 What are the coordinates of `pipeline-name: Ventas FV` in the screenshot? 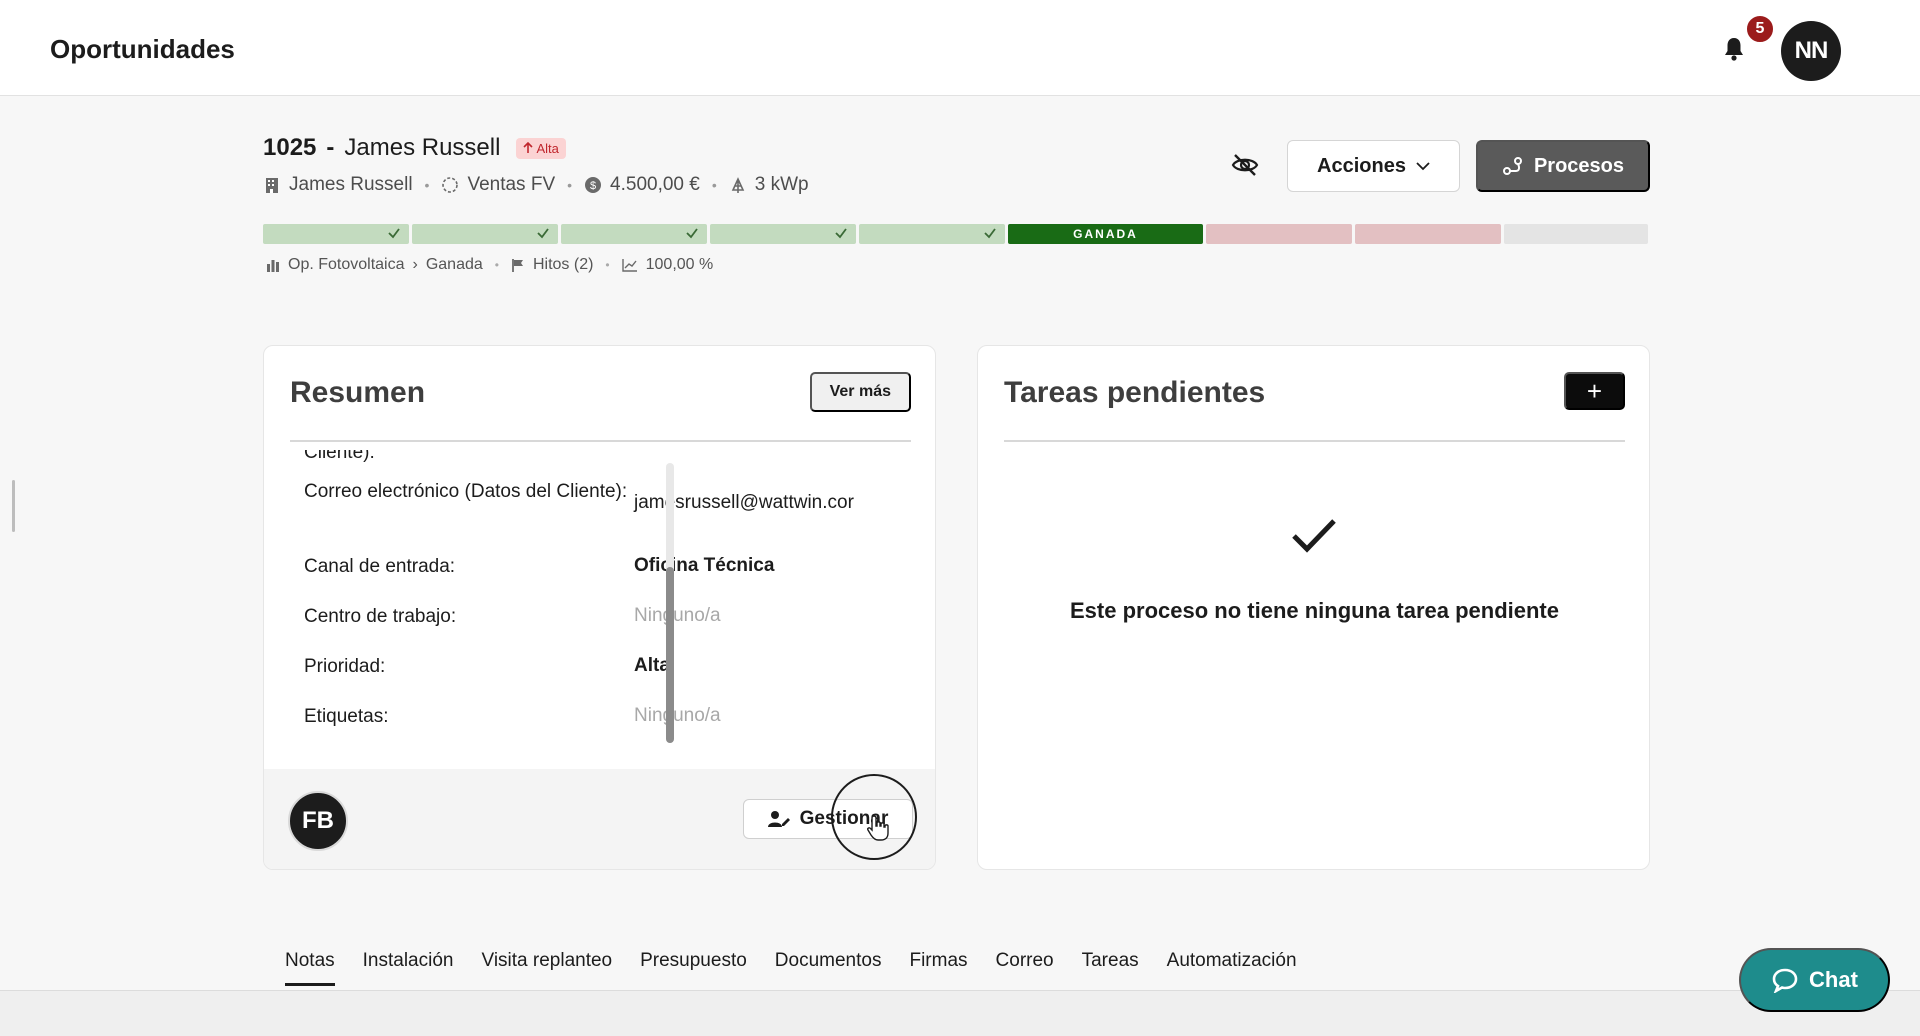 It's located at (511, 184).